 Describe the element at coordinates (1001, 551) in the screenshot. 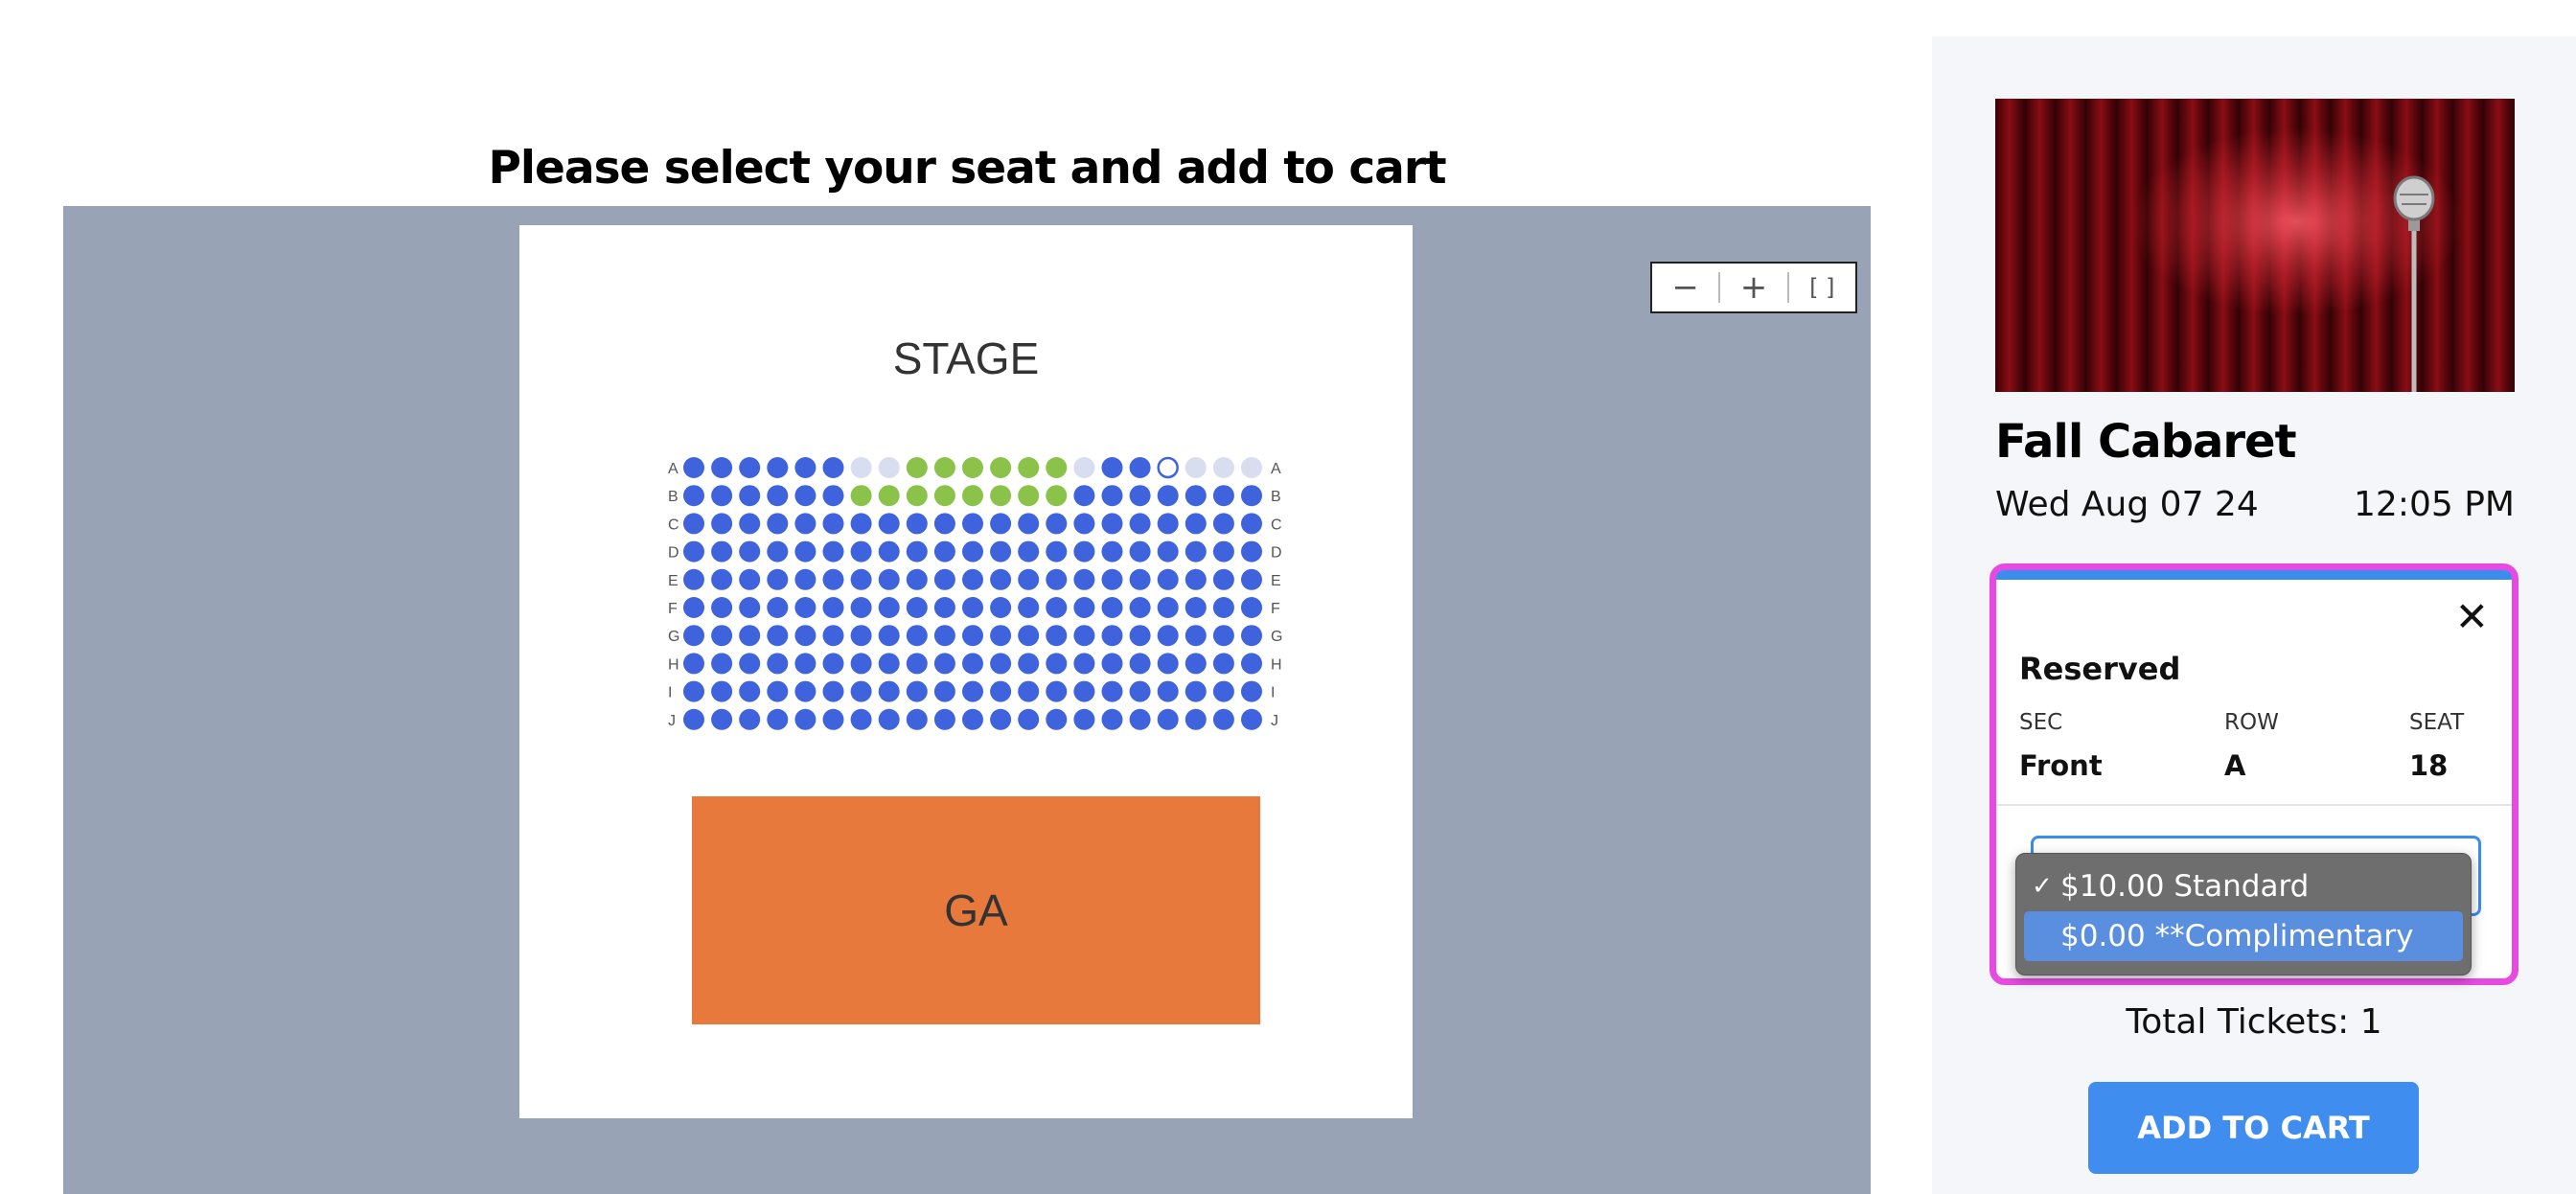

I see `seat-D12` at that location.